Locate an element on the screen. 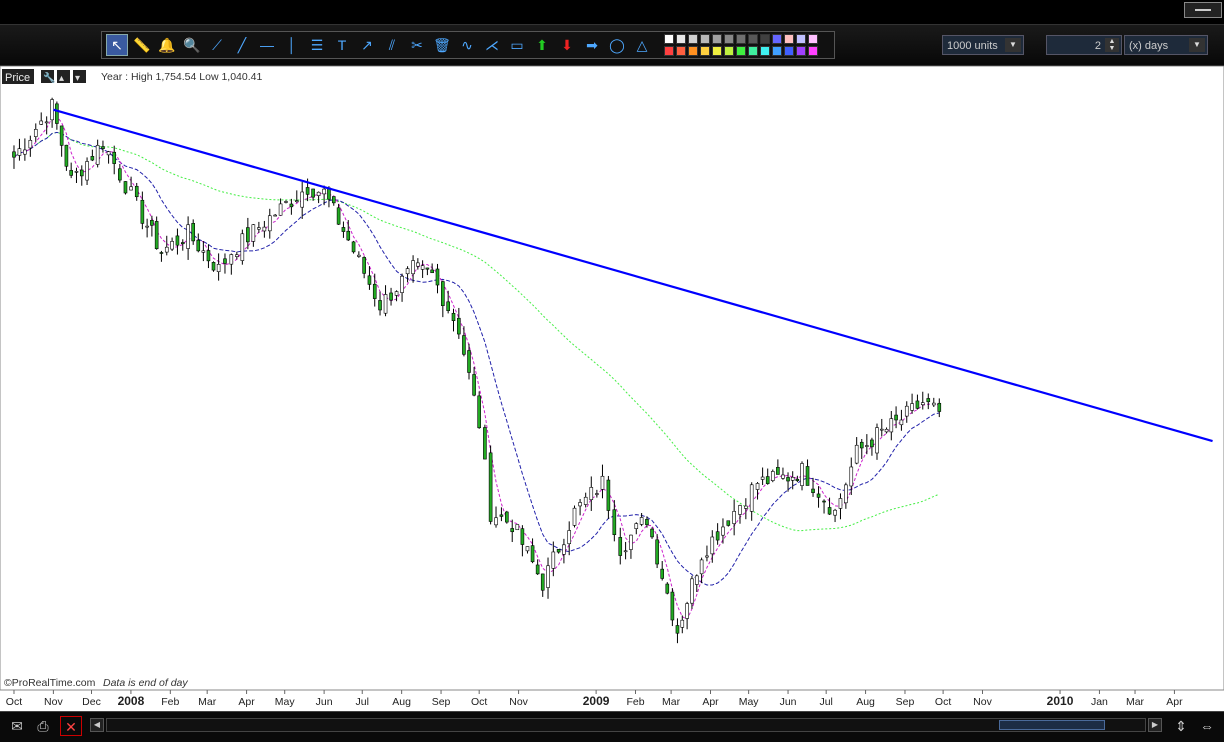 The width and height of the screenshot is (1224, 742). trend-icon: ↗ is located at coordinates (367, 45).